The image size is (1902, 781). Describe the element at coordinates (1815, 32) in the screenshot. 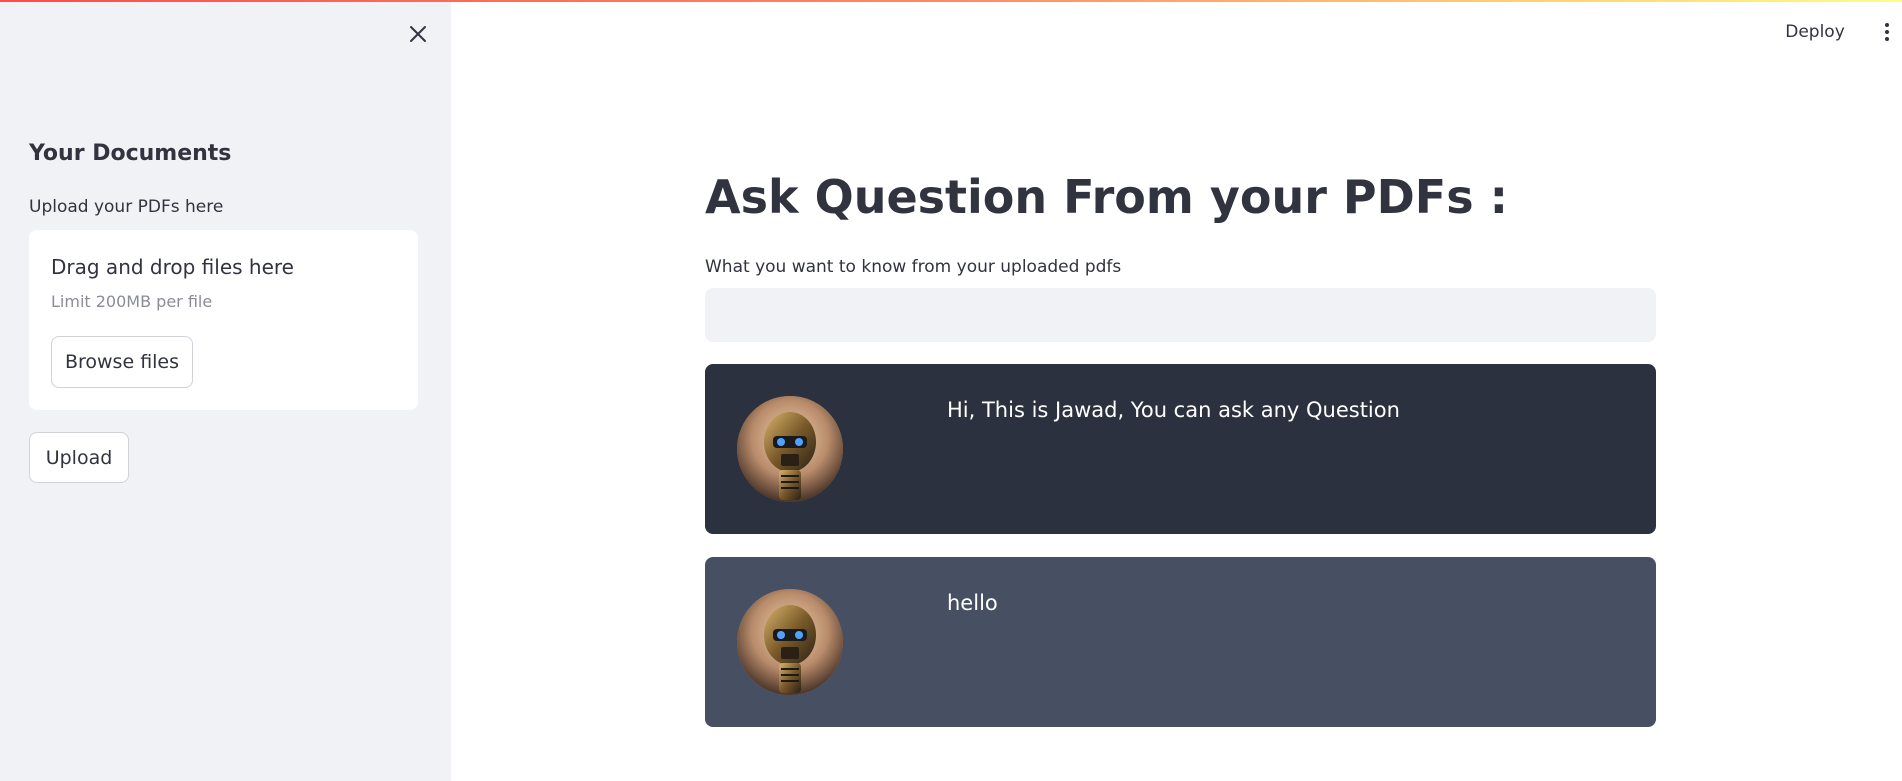

I see `deploy-button: Deploy` at that location.